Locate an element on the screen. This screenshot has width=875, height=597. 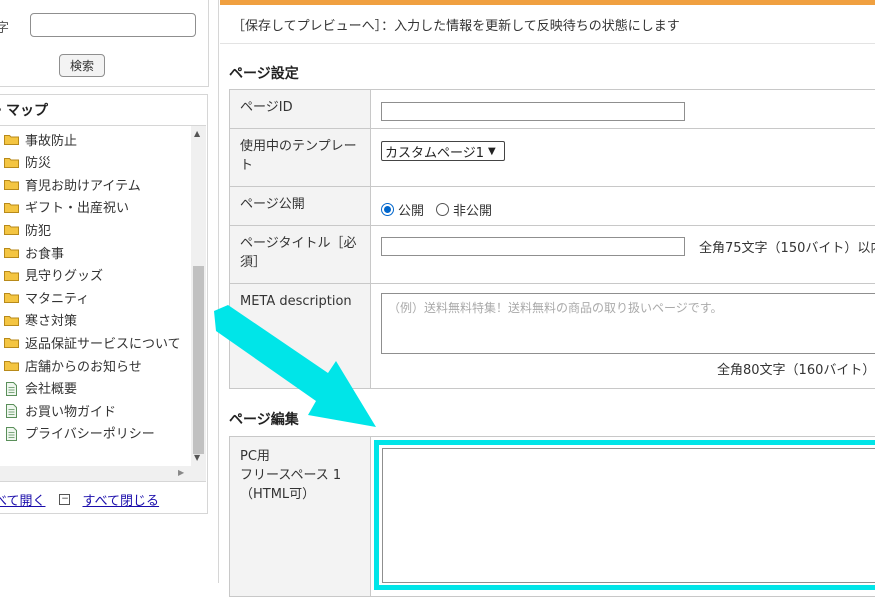
pc-label-line3: （HTML可） is located at coordinates (278, 494).